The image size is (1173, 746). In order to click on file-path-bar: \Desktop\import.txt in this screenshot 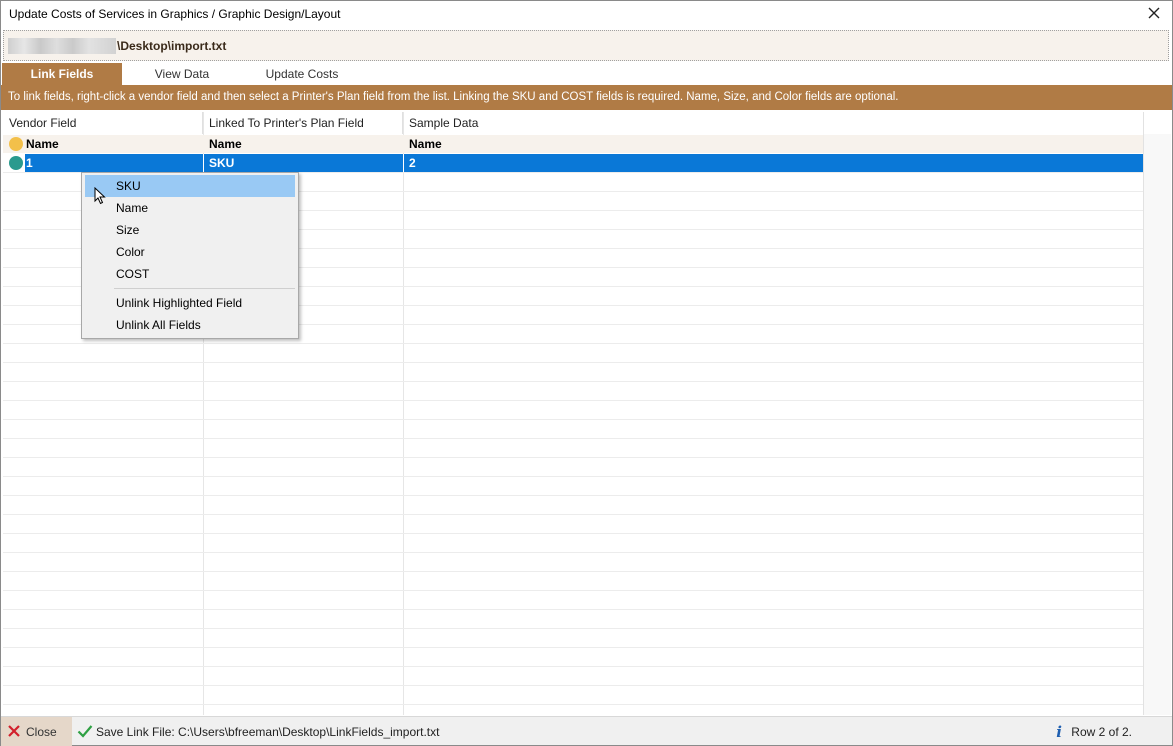, I will do `click(586, 45)`.